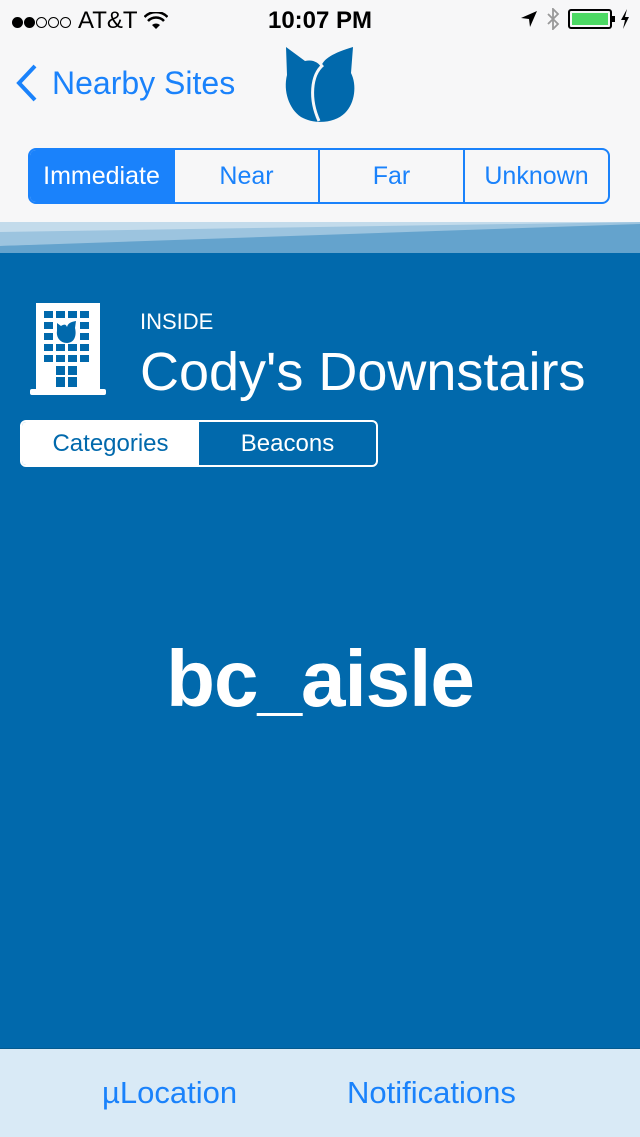 The width and height of the screenshot is (640, 1137). I want to click on segment-beacons: Beacons, so click(287, 443).